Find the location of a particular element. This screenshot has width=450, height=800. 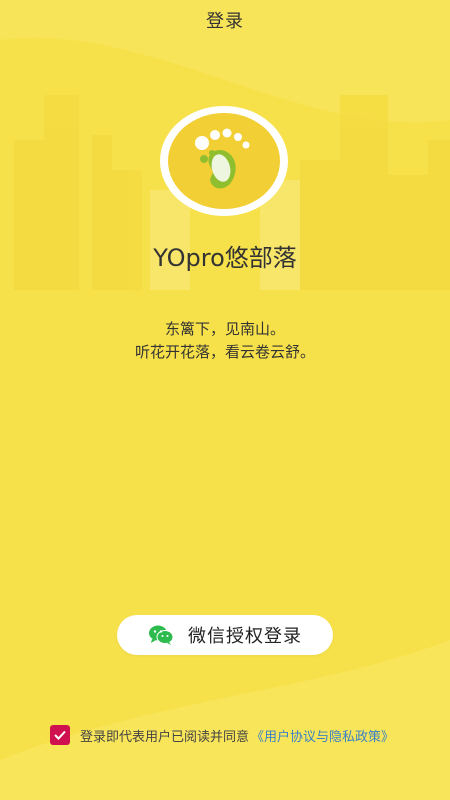

check-icon is located at coordinates (60, 735).